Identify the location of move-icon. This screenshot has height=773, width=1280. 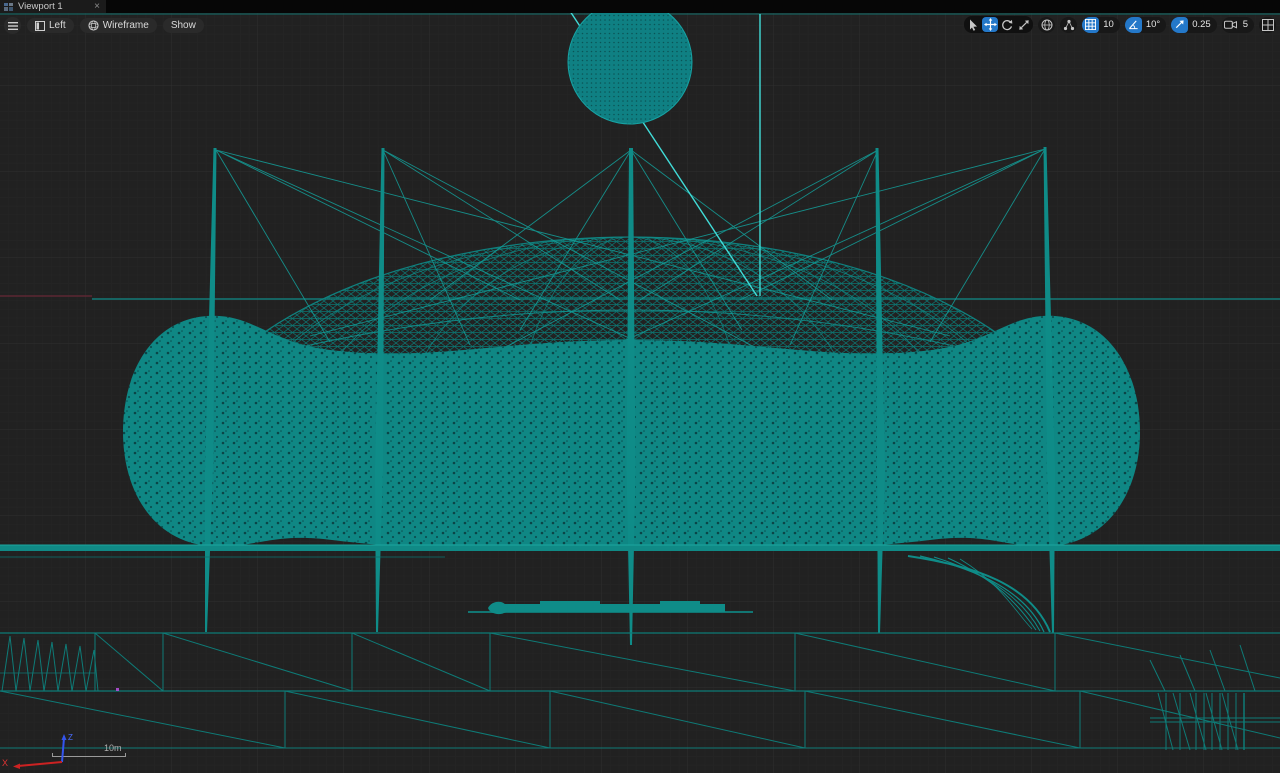
(990, 24).